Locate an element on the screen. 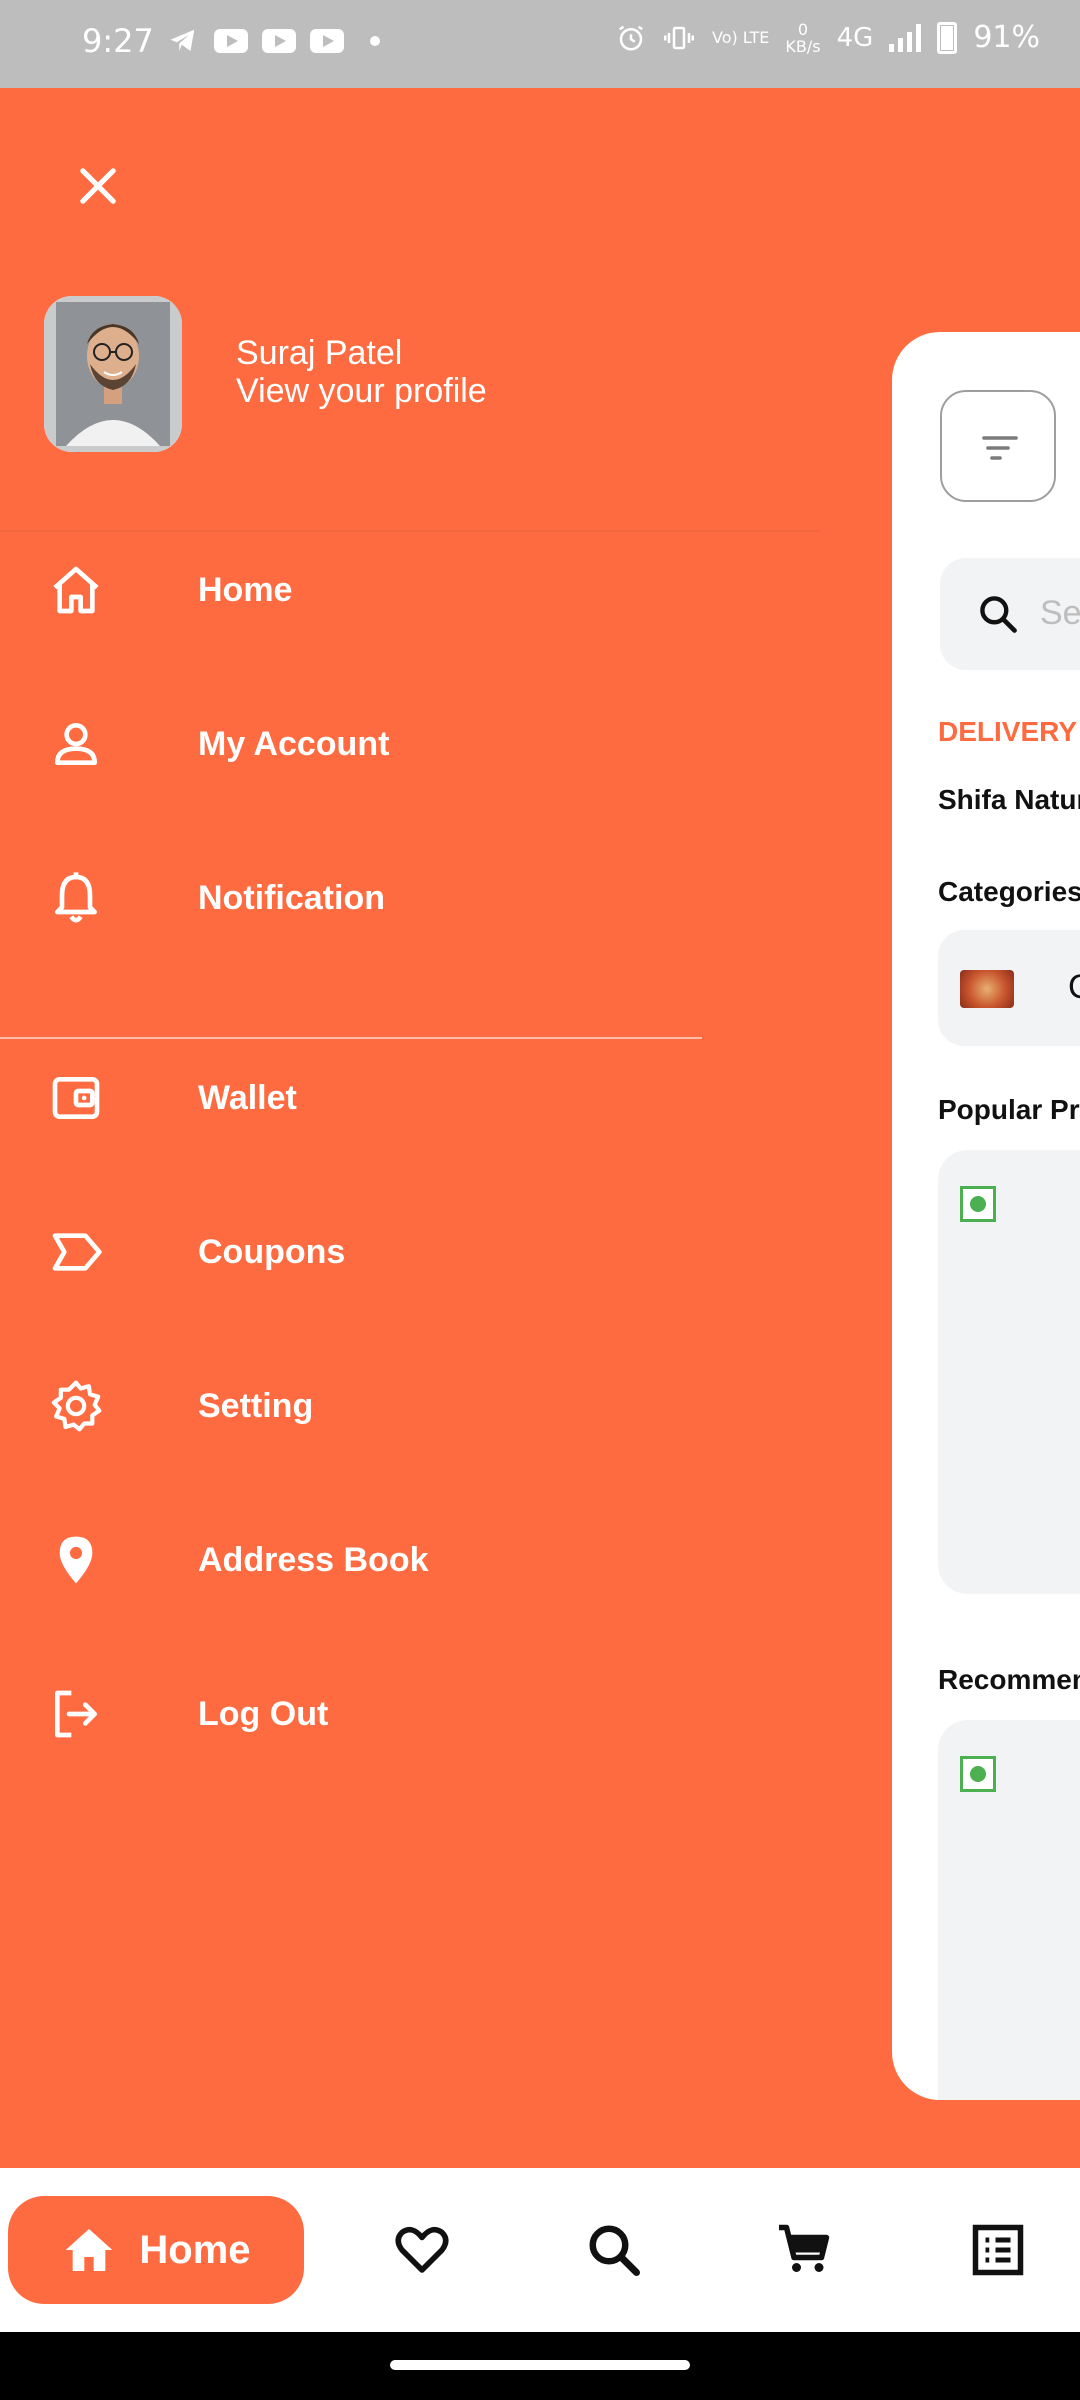 This screenshot has width=1080, height=2400. delivery-label: DELIVERY T is located at coordinates (1009, 731).